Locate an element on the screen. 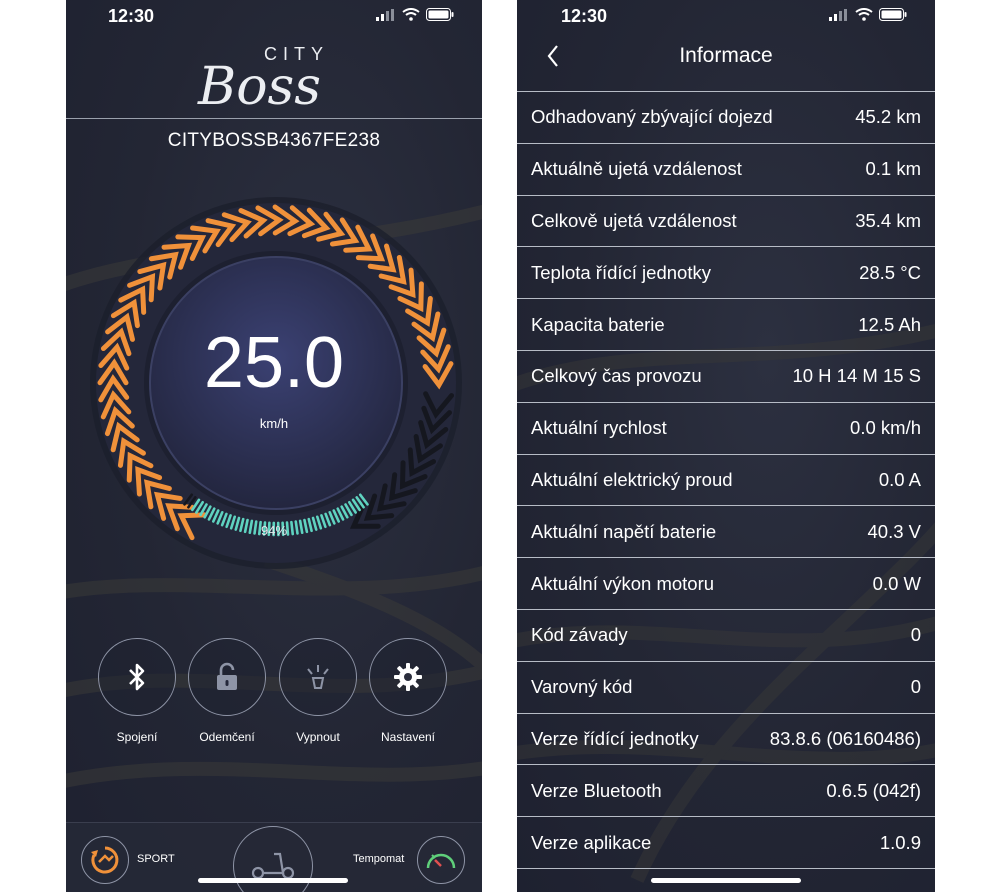 This screenshot has width=1000, height=892. info-row-value: 45.2 km is located at coordinates (888, 117).